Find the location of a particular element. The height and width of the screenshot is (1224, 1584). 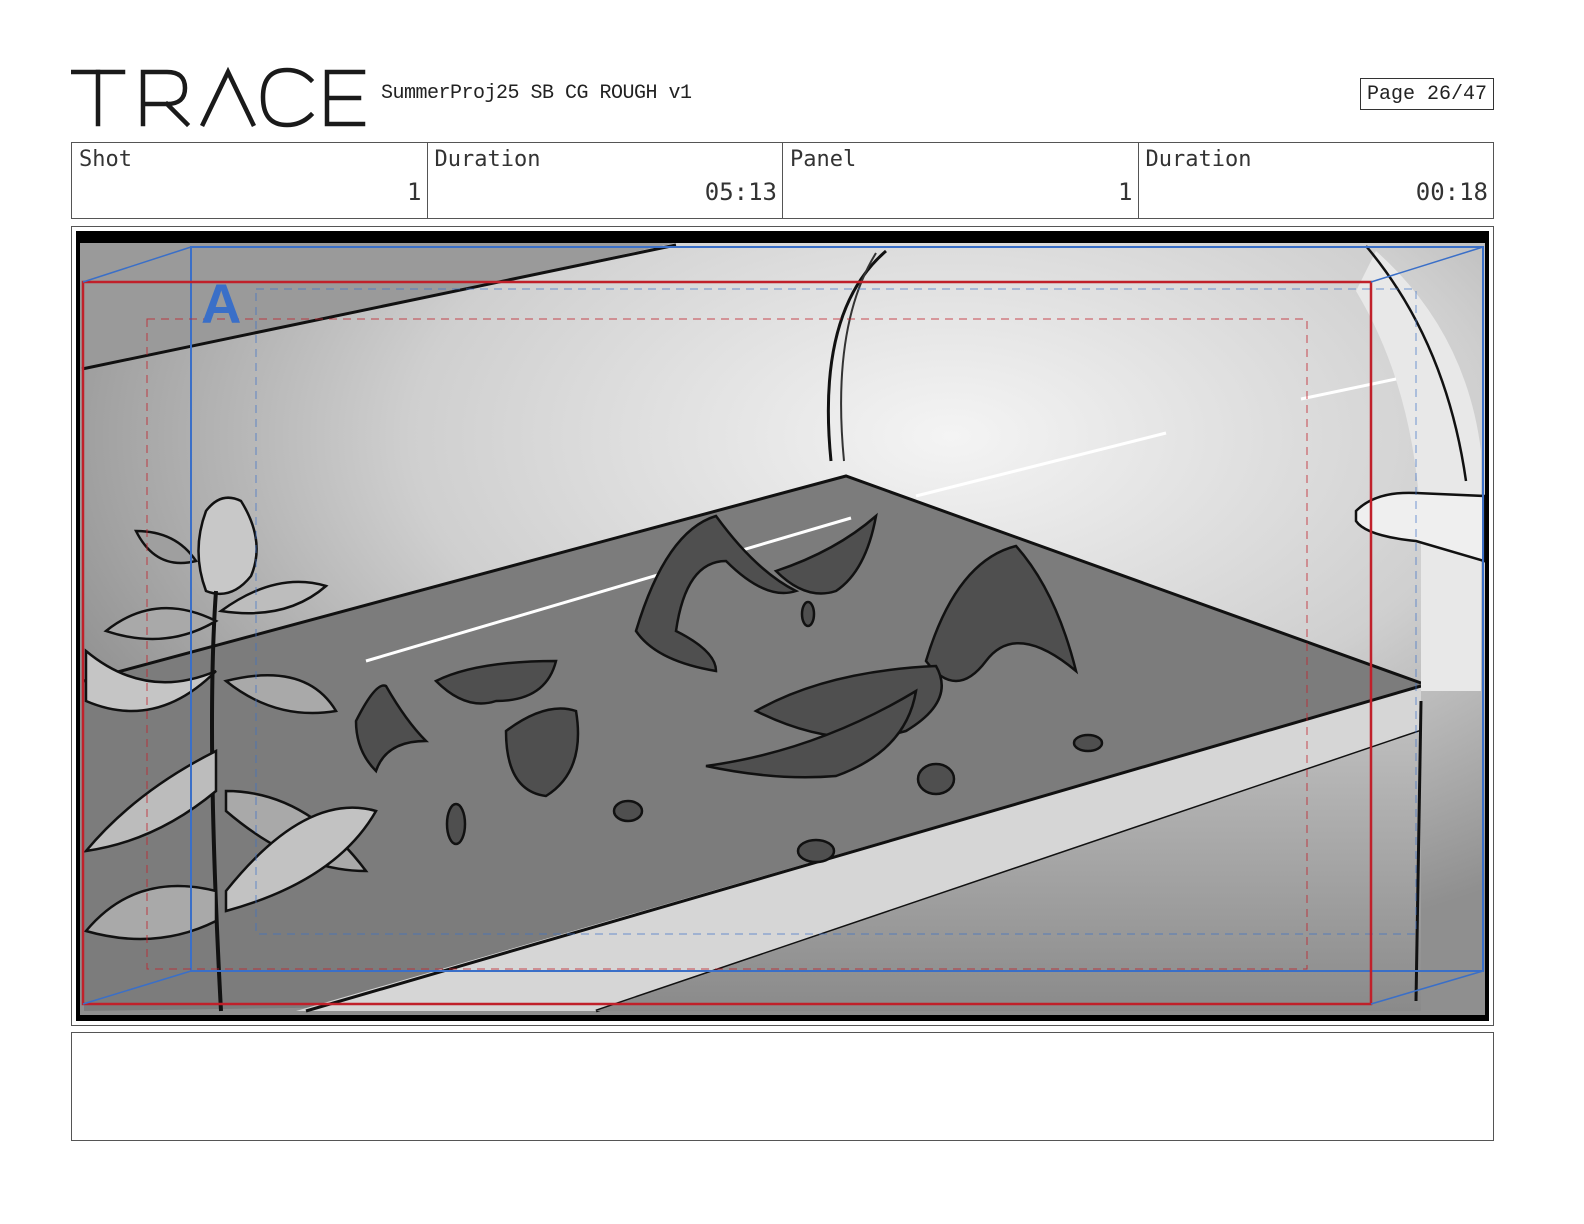

shot-duration-label: Duration is located at coordinates (487, 159).